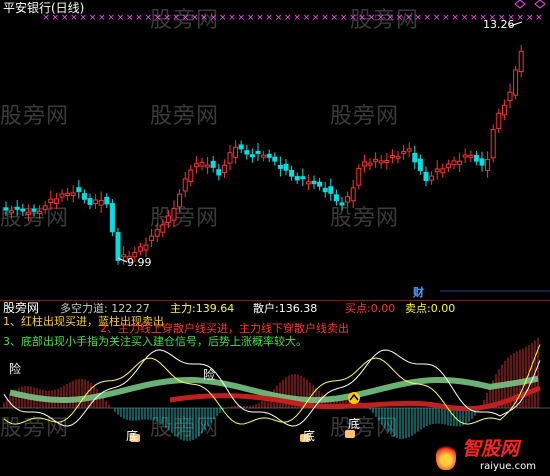 The height and width of the screenshot is (476, 550). Describe the element at coordinates (105, 308) in the screenshot. I see `indicator-duokong: 多空力道: 122.27` at that location.